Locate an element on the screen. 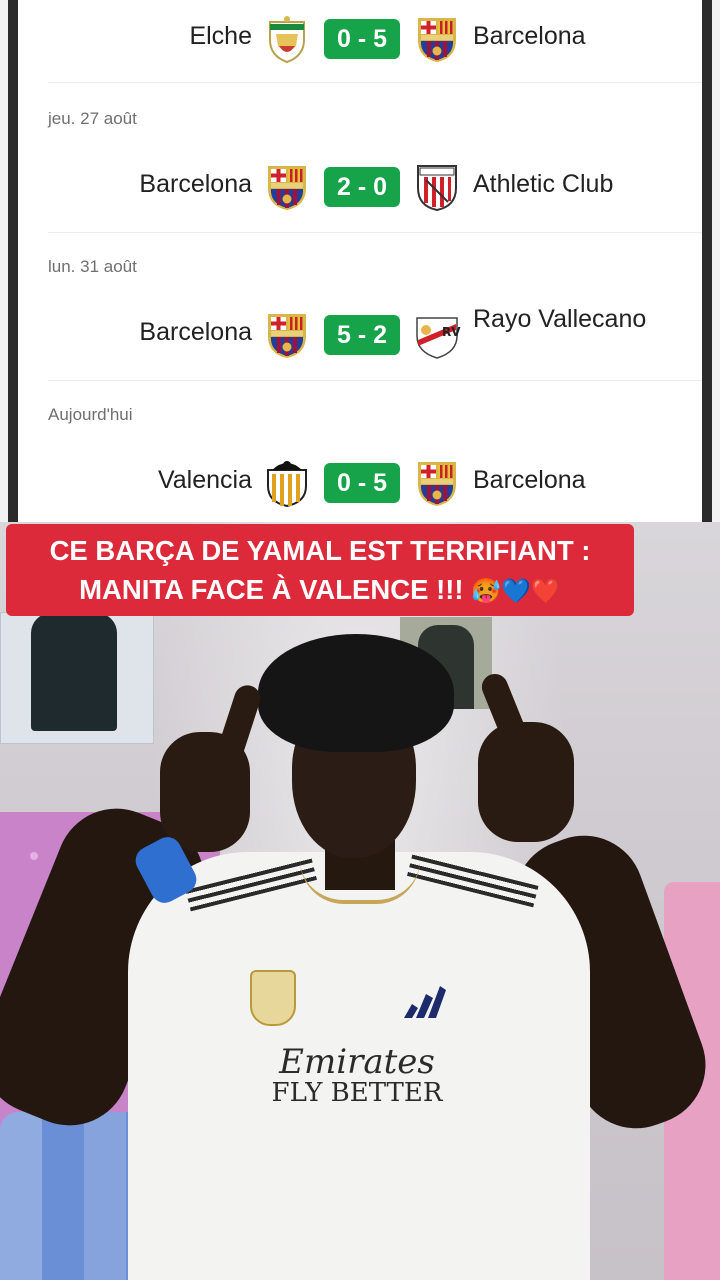 Image resolution: width=720 pixels, height=1280 pixels. score-badge: 5 - 2 is located at coordinates (362, 335).